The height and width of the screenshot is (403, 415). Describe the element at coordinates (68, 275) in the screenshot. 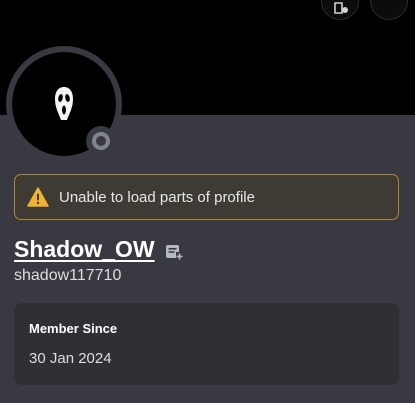

I see `username: shadow117710` at that location.